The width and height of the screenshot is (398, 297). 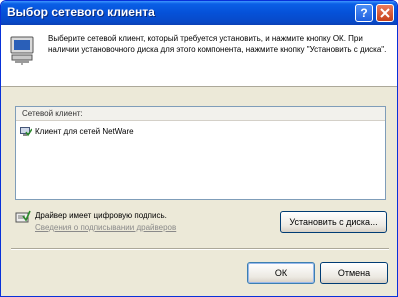 I want to click on list-item: Клиент для сетей NetWare, so click(x=198, y=132).